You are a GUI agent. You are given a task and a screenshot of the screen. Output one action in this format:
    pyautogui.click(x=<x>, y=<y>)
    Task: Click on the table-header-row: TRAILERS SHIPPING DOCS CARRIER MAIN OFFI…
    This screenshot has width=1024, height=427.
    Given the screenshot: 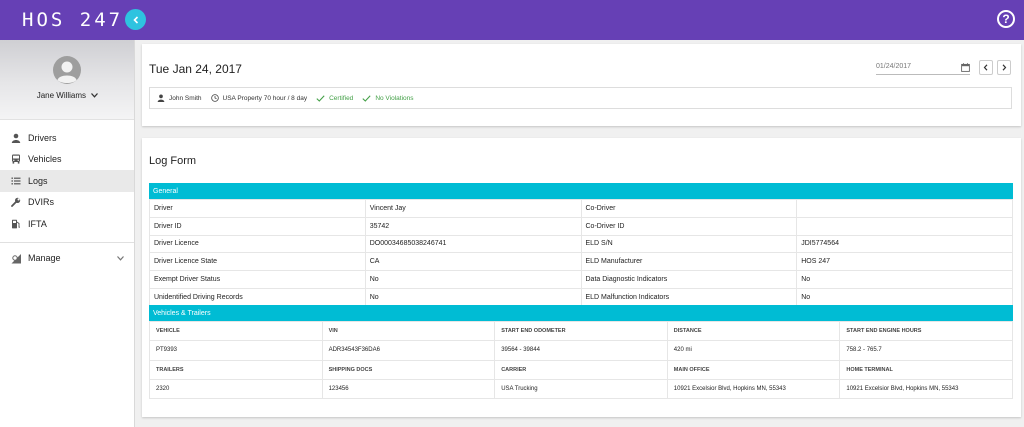 What is the action you would take?
    pyautogui.click(x=581, y=369)
    